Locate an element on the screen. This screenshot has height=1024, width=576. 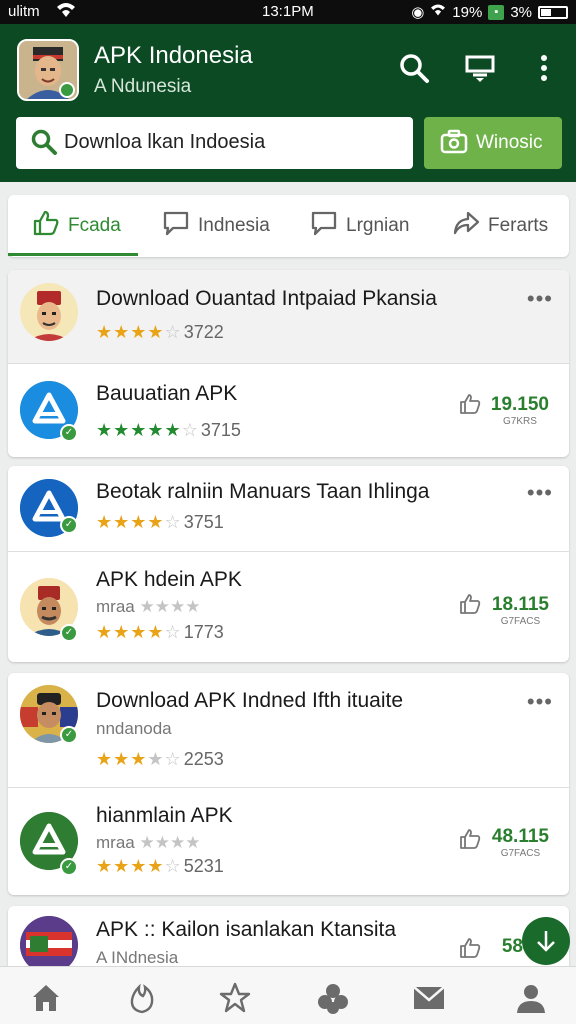
action-button: Winosic is located at coordinates (493, 143).